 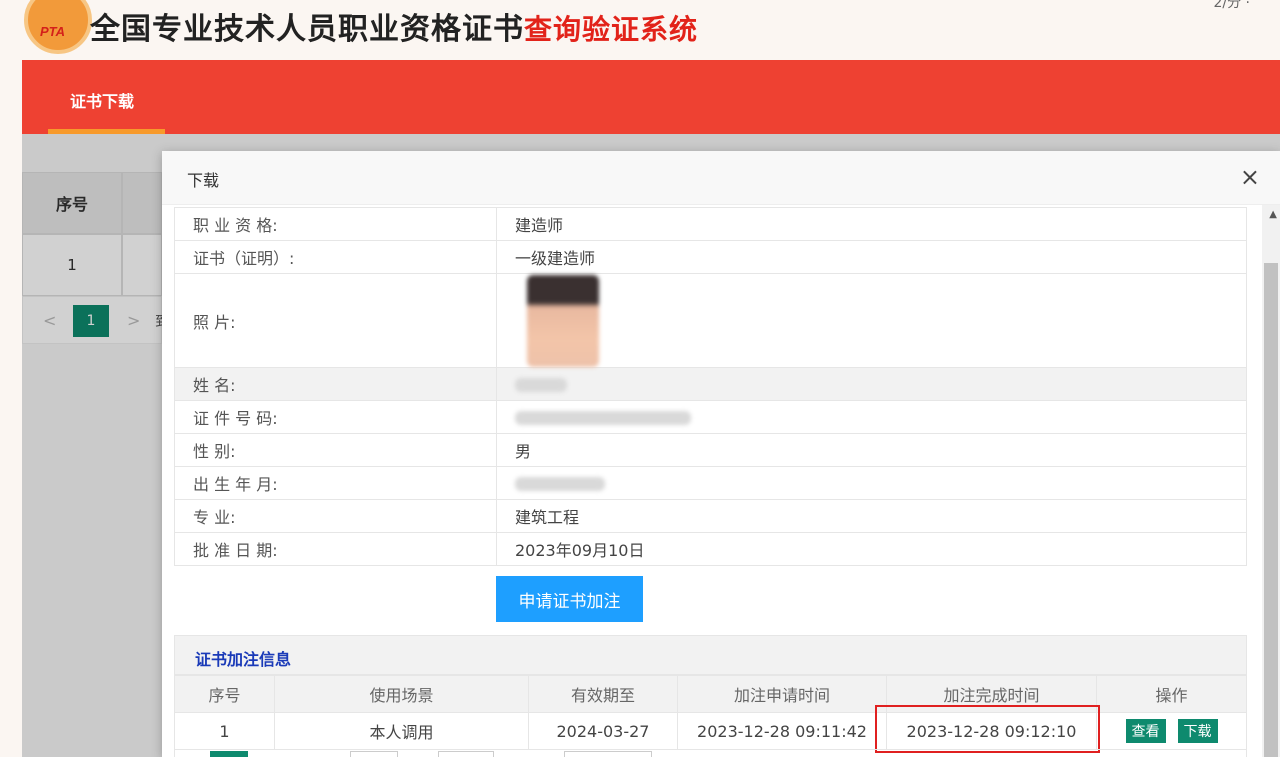 I want to click on annotation-table-header: 序号 使用场景 有效期至 加注申请时间 加注完成时间 操作, so click(x=710, y=694).